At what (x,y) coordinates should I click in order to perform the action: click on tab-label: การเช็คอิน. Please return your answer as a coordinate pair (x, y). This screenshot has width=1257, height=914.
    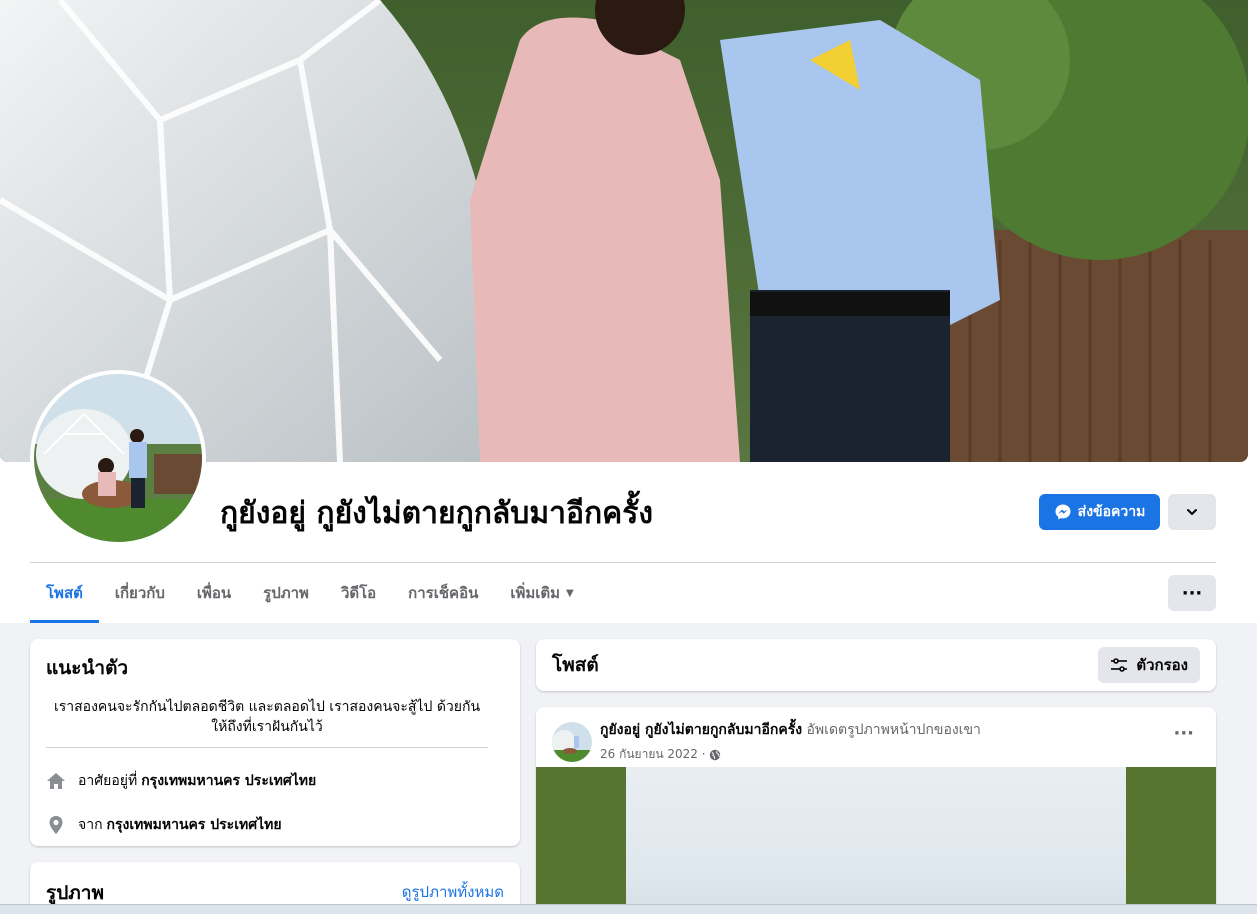
    Looking at the image, I should click on (443, 593).